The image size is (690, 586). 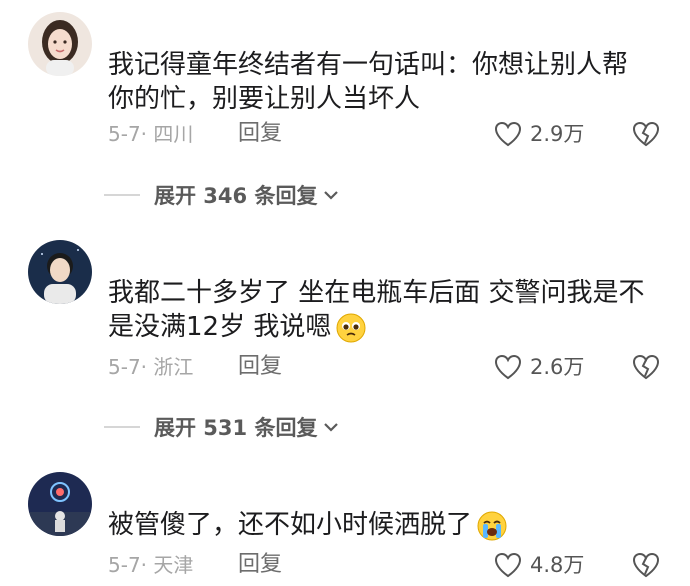 I want to click on like-button: 2.9万, so click(x=539, y=134).